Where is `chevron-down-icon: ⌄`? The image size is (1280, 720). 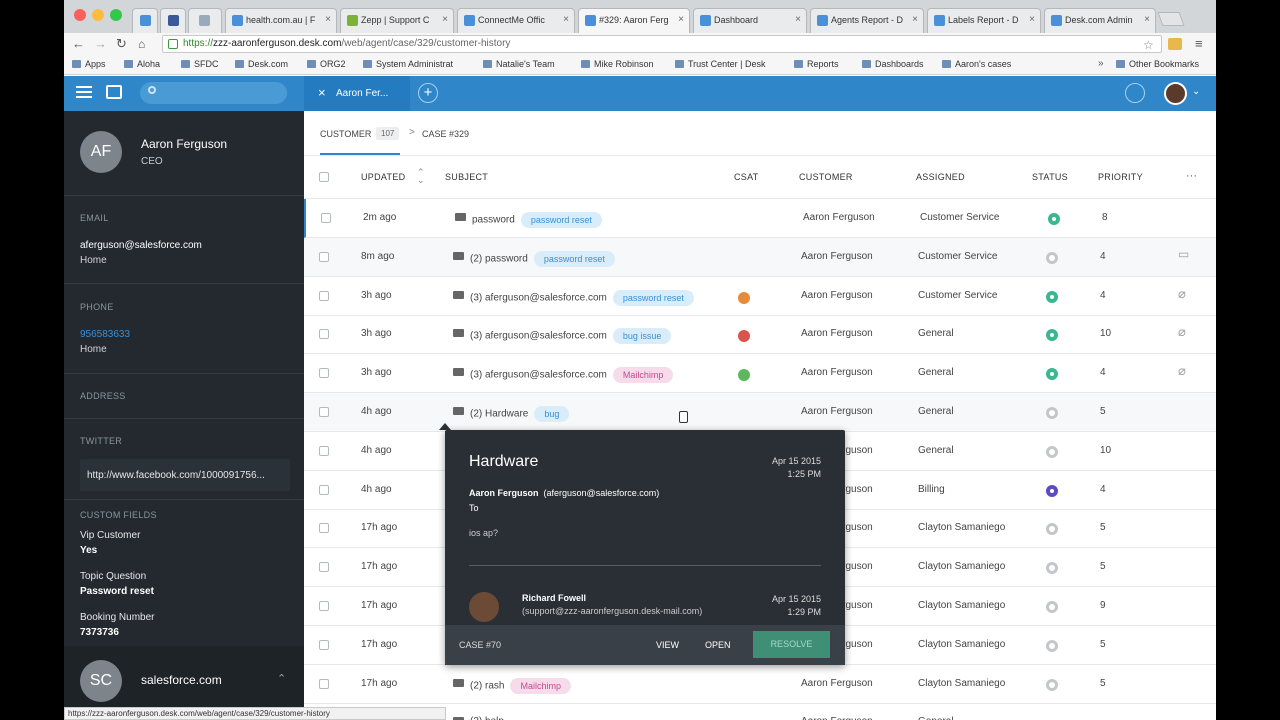
chevron-down-icon: ⌄ is located at coordinates (1196, 91).